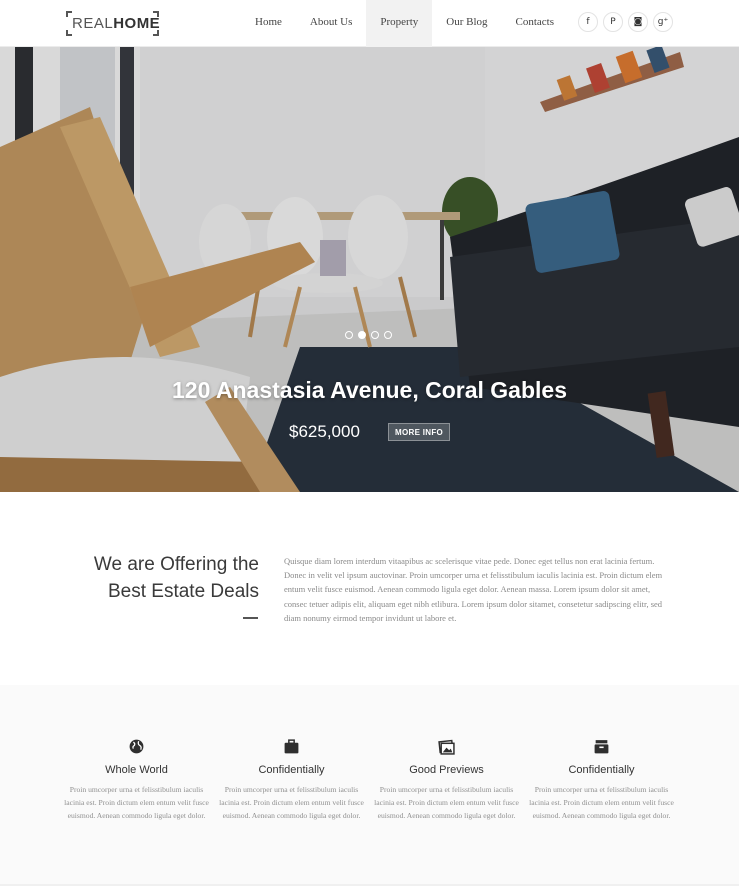 The height and width of the screenshot is (886, 739). What do you see at coordinates (250, 618) in the screenshot?
I see `intro-divider` at bounding box center [250, 618].